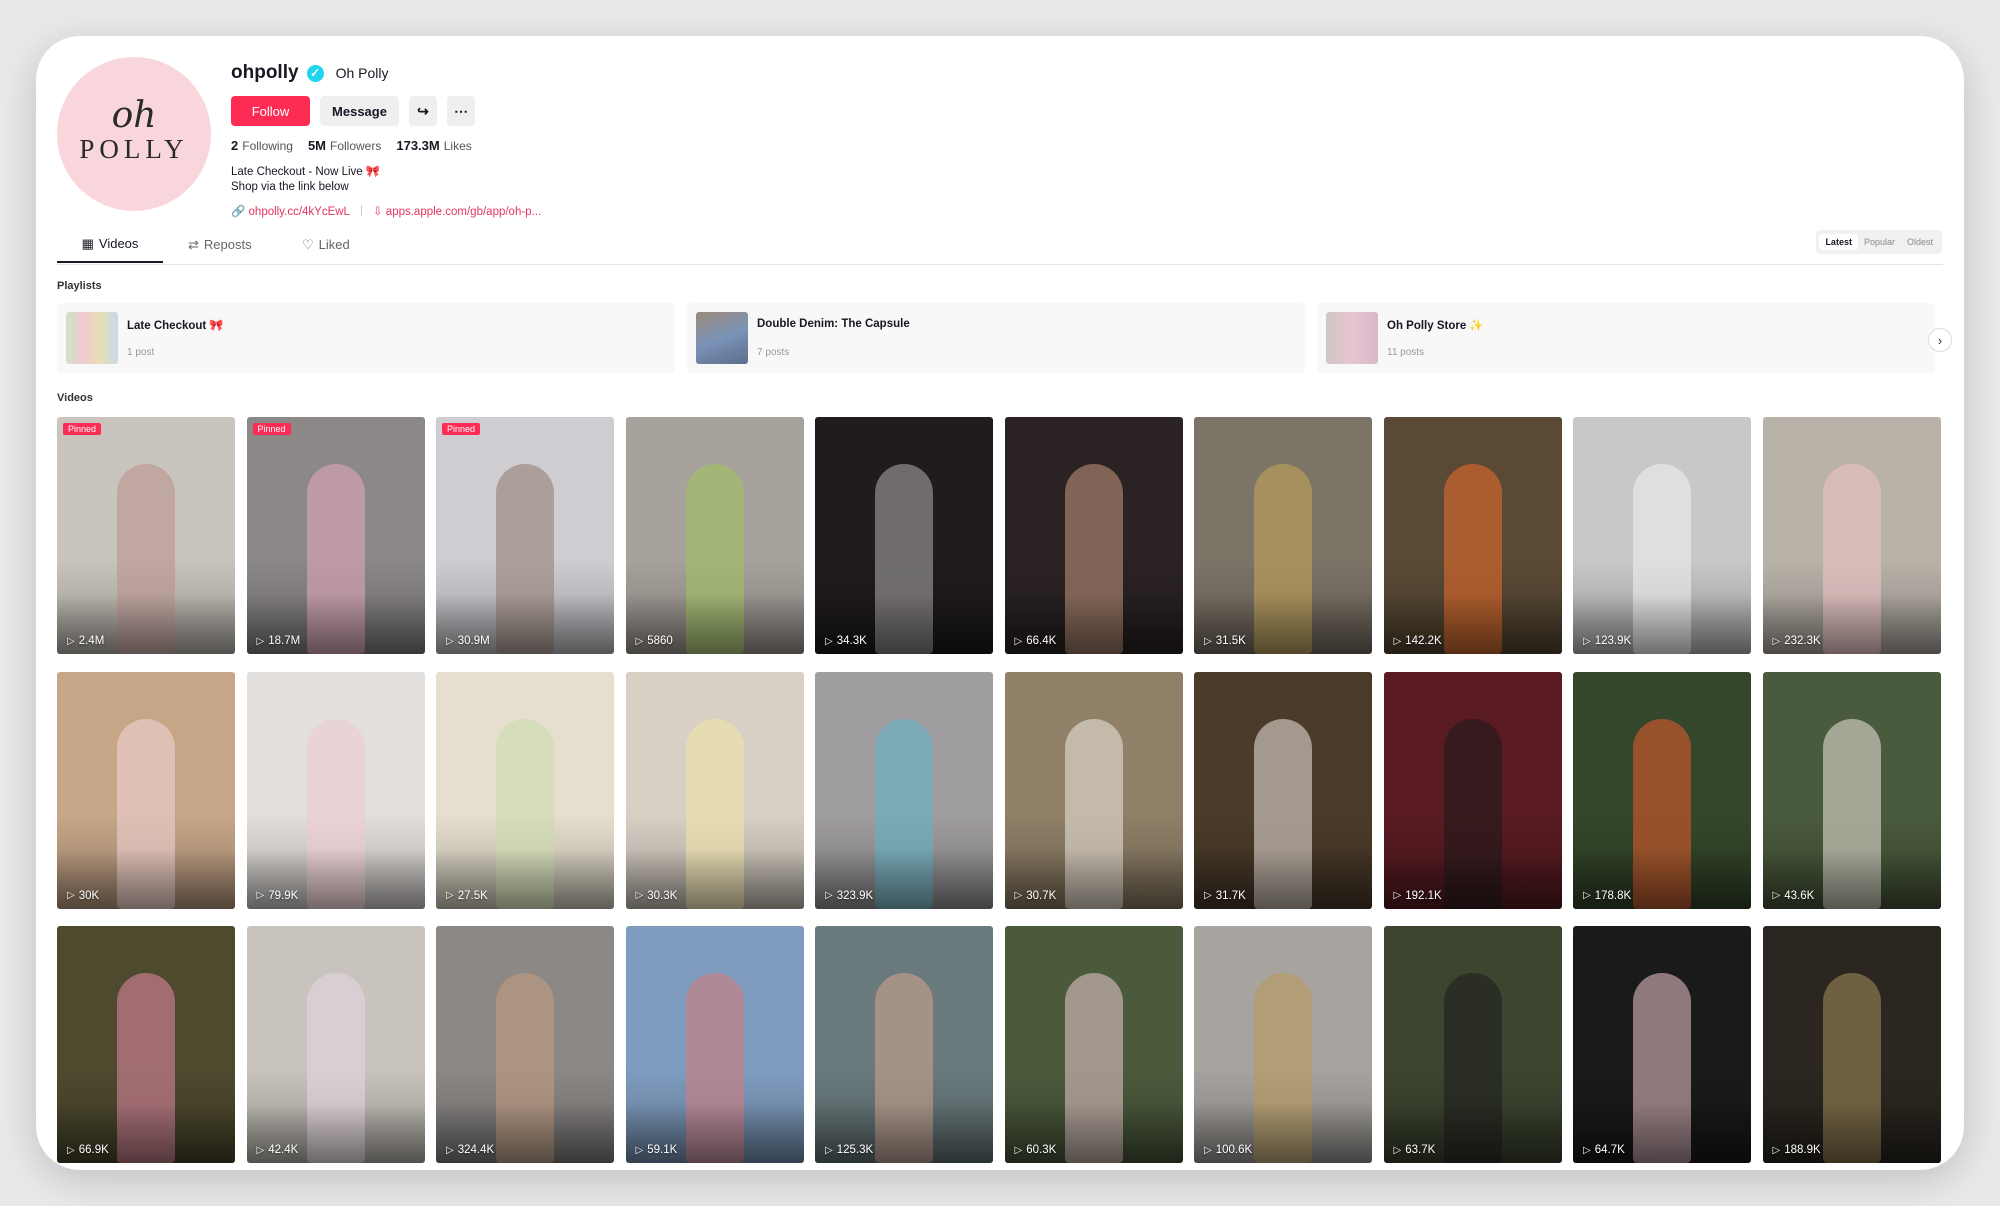  What do you see at coordinates (335, 790) in the screenshot?
I see `video-card: ▷ 79.9K` at bounding box center [335, 790].